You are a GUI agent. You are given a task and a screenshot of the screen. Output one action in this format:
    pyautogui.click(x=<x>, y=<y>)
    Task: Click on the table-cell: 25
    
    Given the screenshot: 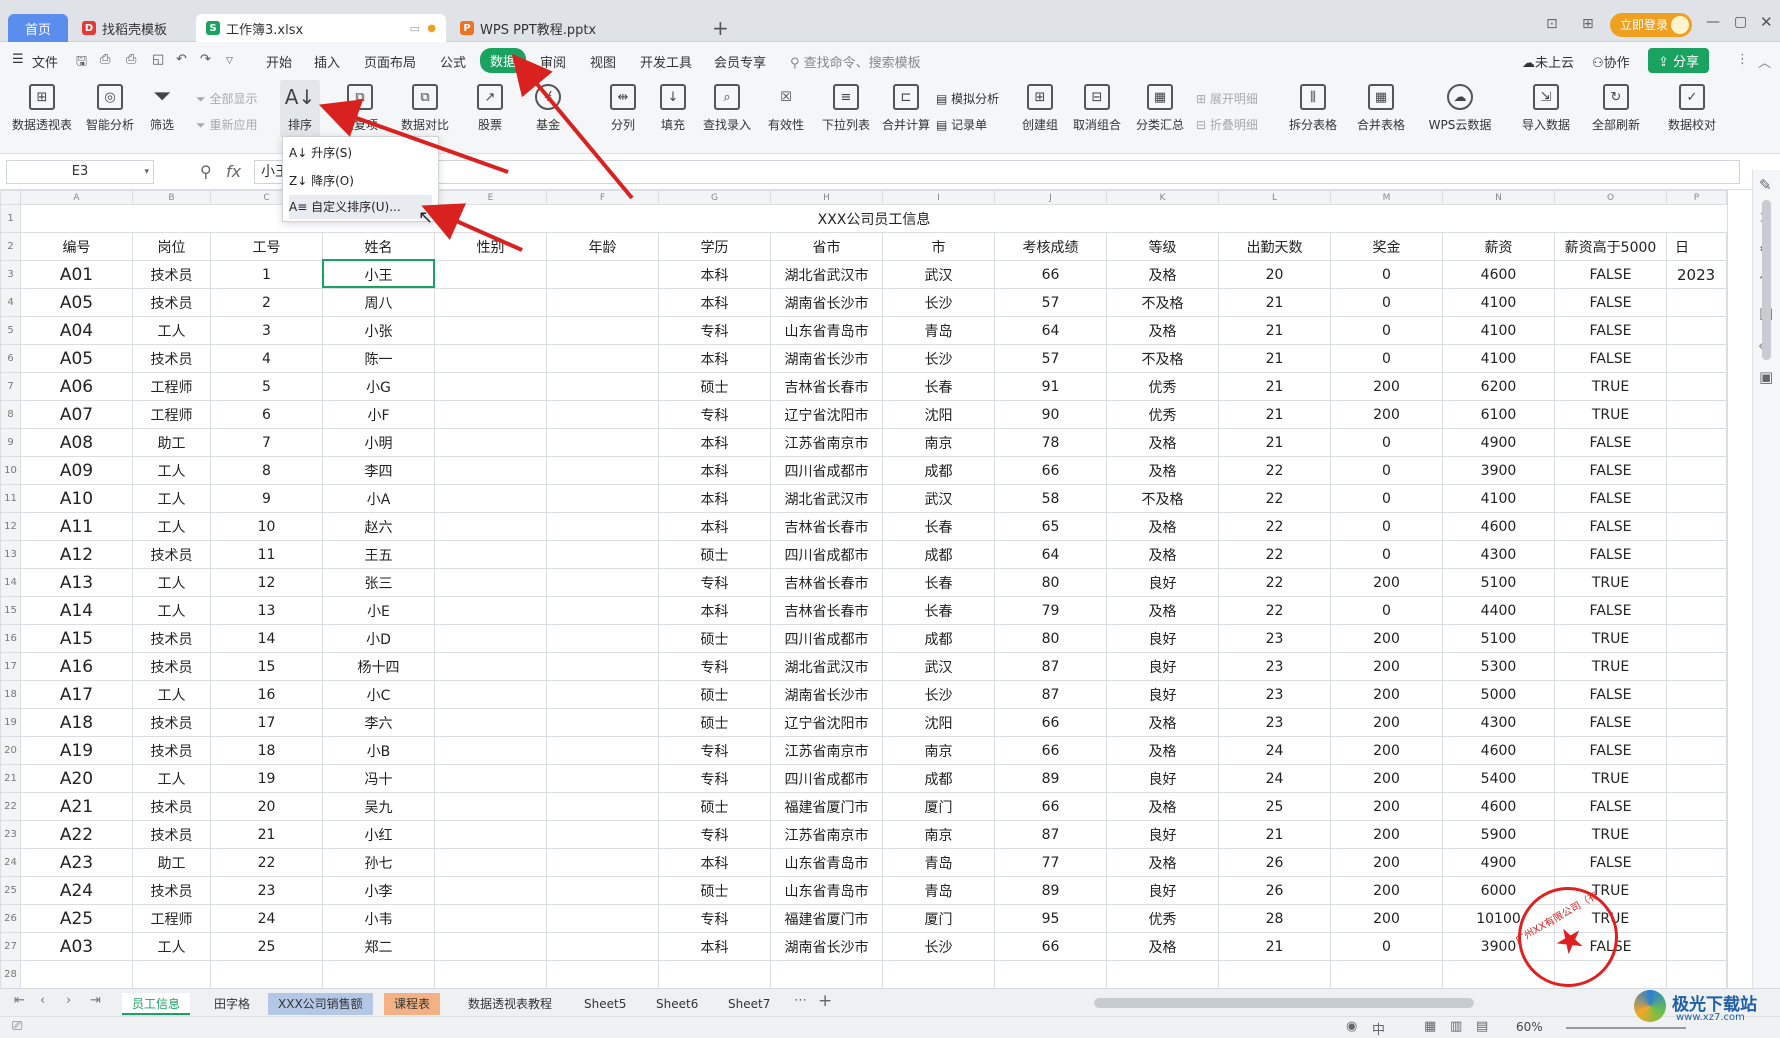 What is the action you would take?
    pyautogui.click(x=1274, y=806)
    